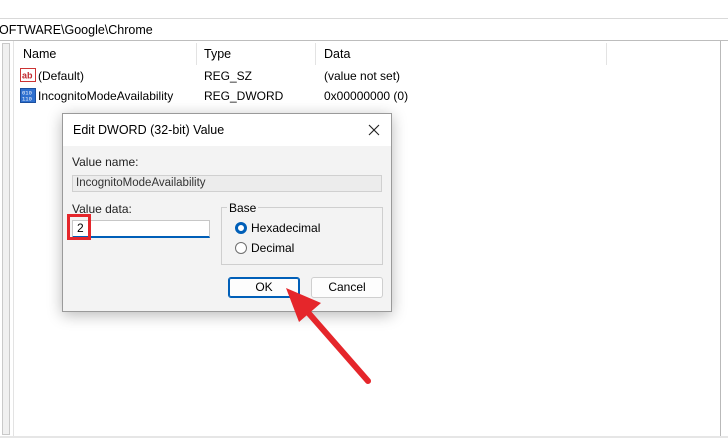  What do you see at coordinates (6, 239) in the screenshot?
I see `tree-scrollbar` at bounding box center [6, 239].